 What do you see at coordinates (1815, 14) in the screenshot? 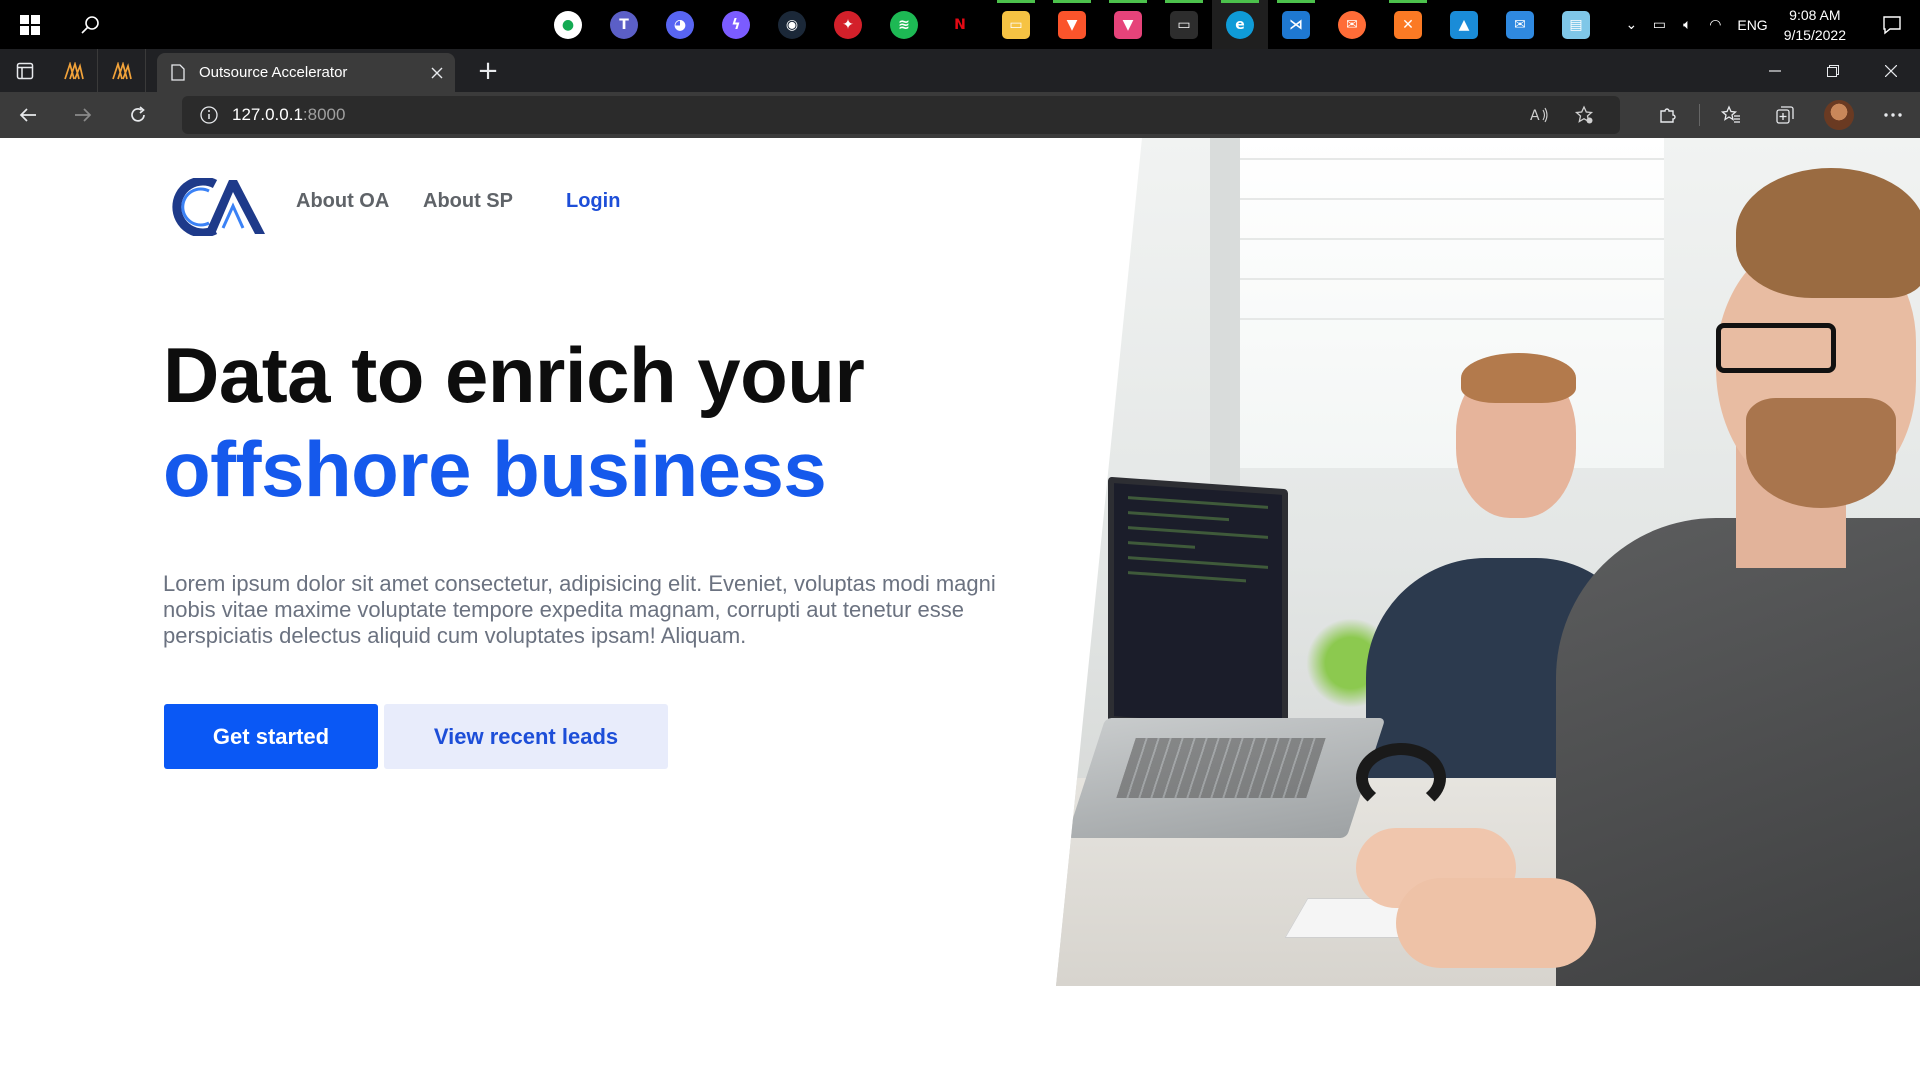
I see `clock-time: 9:08 AM` at bounding box center [1815, 14].